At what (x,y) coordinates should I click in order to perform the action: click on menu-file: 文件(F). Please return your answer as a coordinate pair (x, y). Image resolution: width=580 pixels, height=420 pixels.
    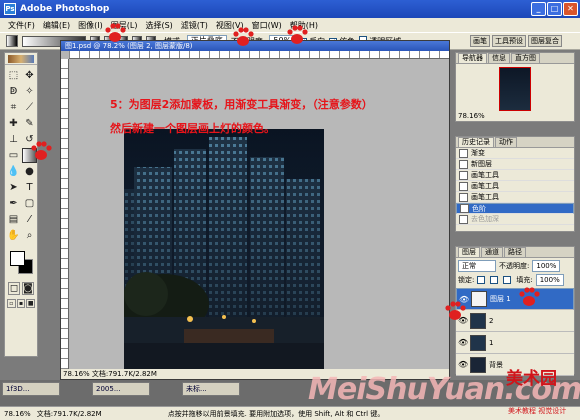
    Looking at the image, I should click on (21, 25).